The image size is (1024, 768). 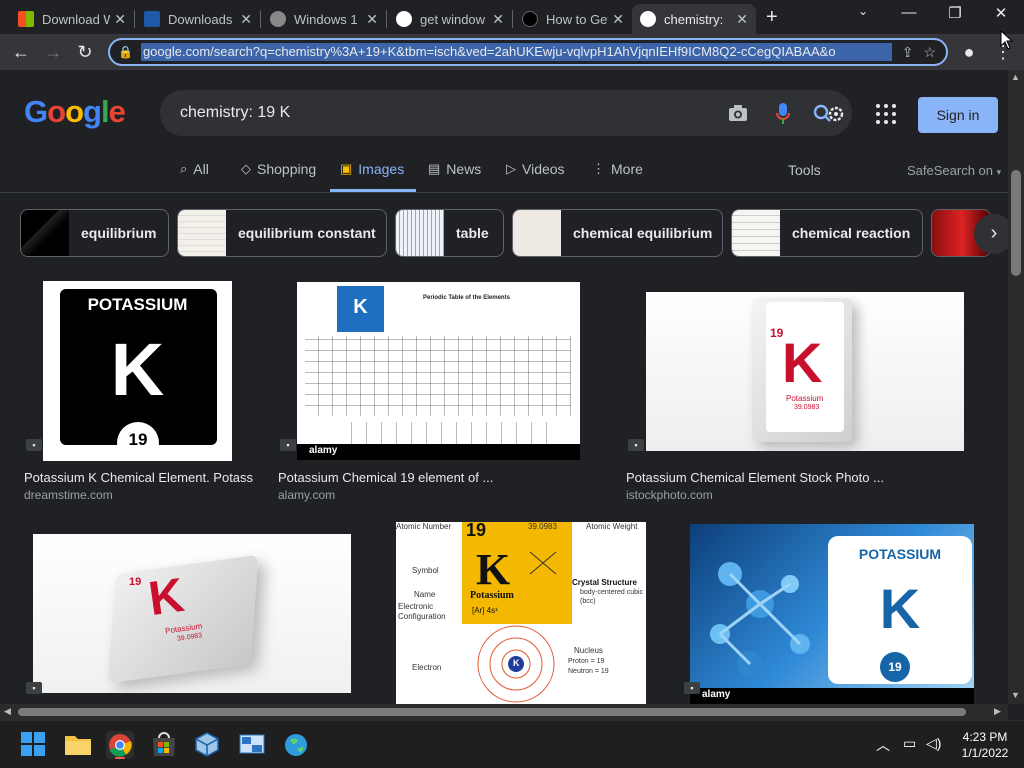 What do you see at coordinates (1015, 695) in the screenshot?
I see `scroll-down-icon: ▼` at bounding box center [1015, 695].